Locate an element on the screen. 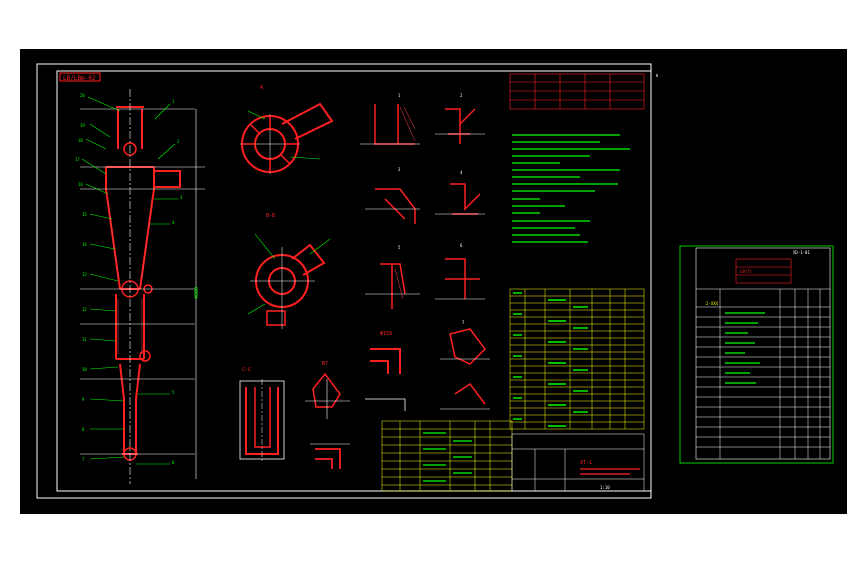  svg-text: 13 is located at coordinates (84, 274).